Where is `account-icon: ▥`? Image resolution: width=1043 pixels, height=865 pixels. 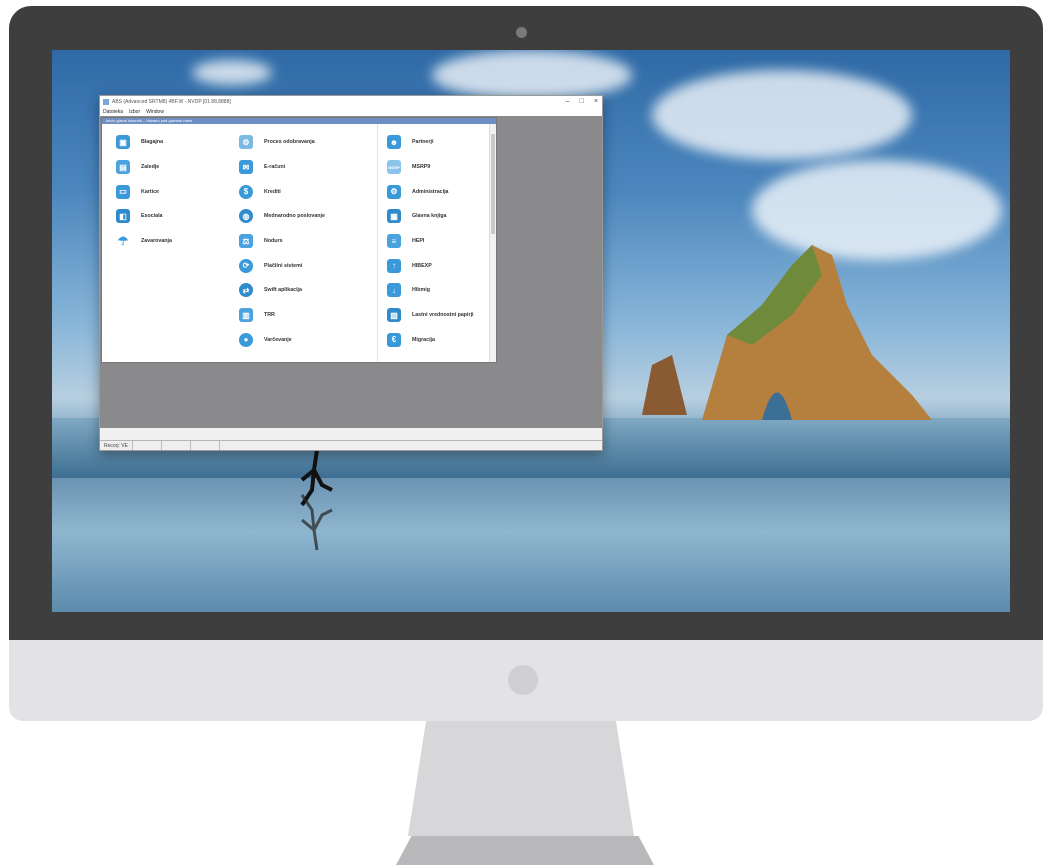 account-icon: ▥ is located at coordinates (246, 315).